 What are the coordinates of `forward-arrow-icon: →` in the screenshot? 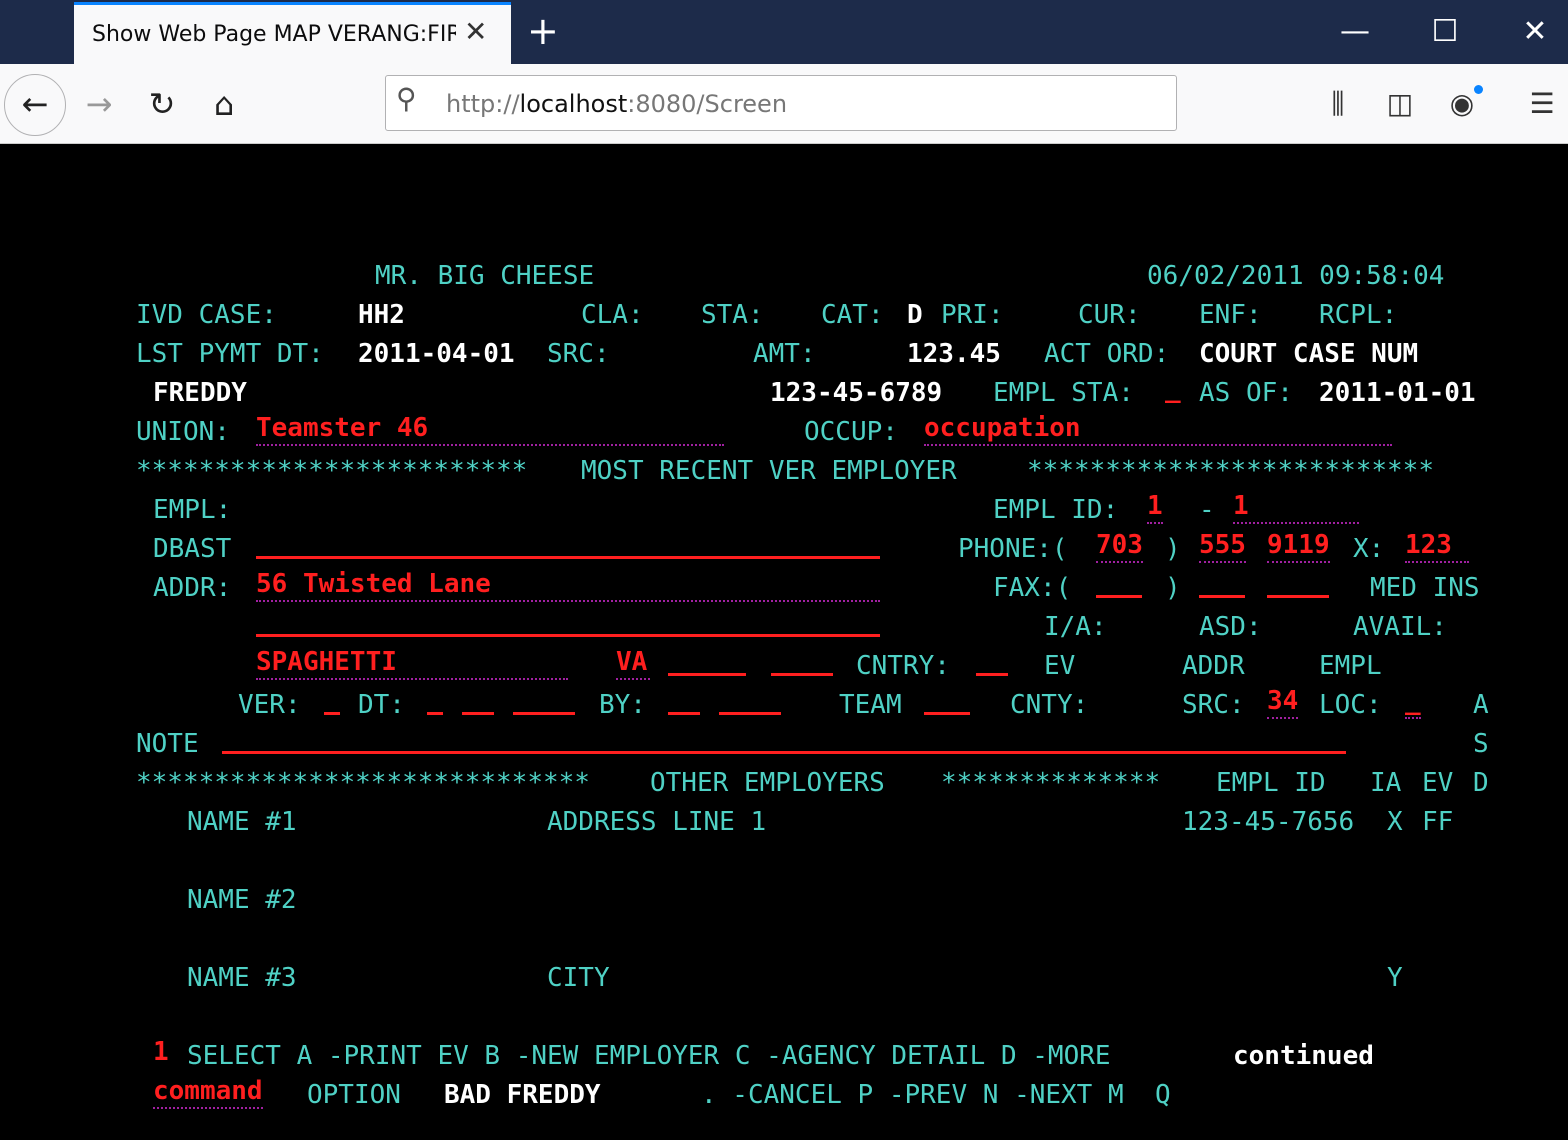 It's located at (99, 104).